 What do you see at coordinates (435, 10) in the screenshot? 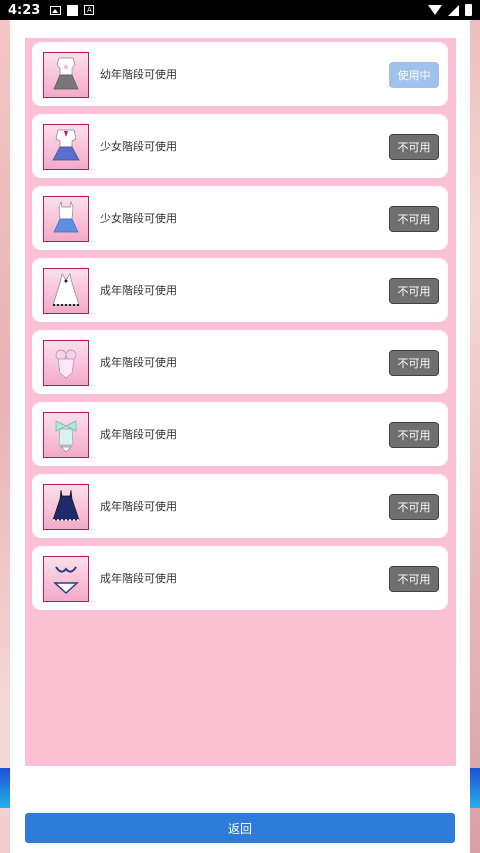
I see `wifi-icon` at bounding box center [435, 10].